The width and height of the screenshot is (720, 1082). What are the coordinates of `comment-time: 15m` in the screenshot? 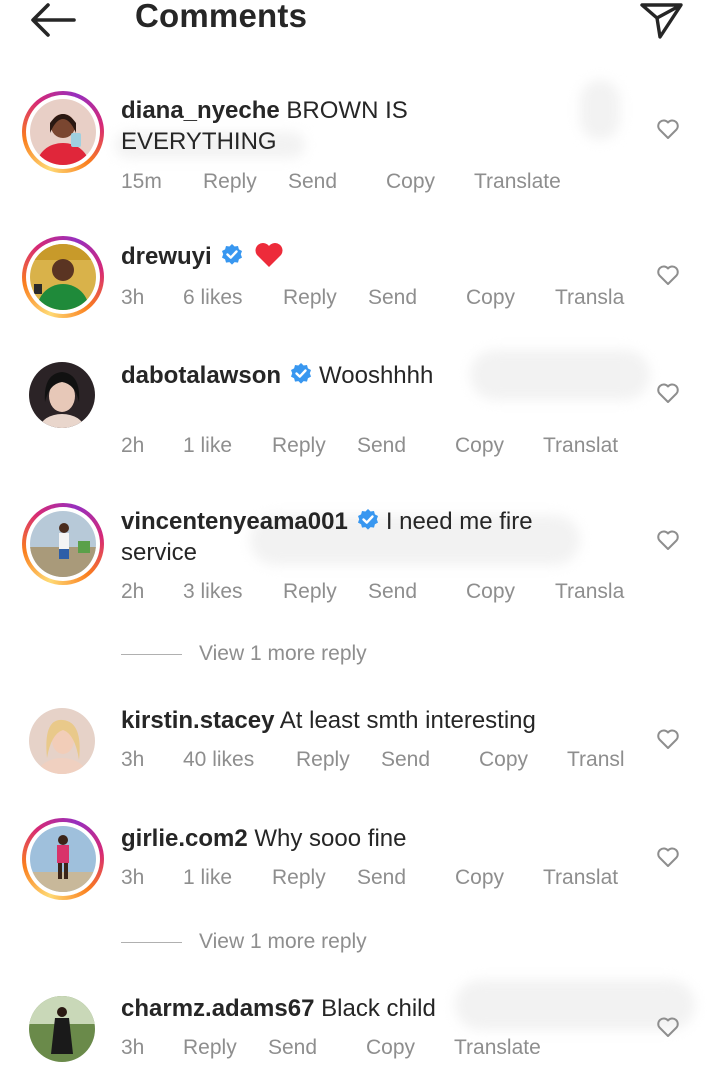 It's located at (141, 181).